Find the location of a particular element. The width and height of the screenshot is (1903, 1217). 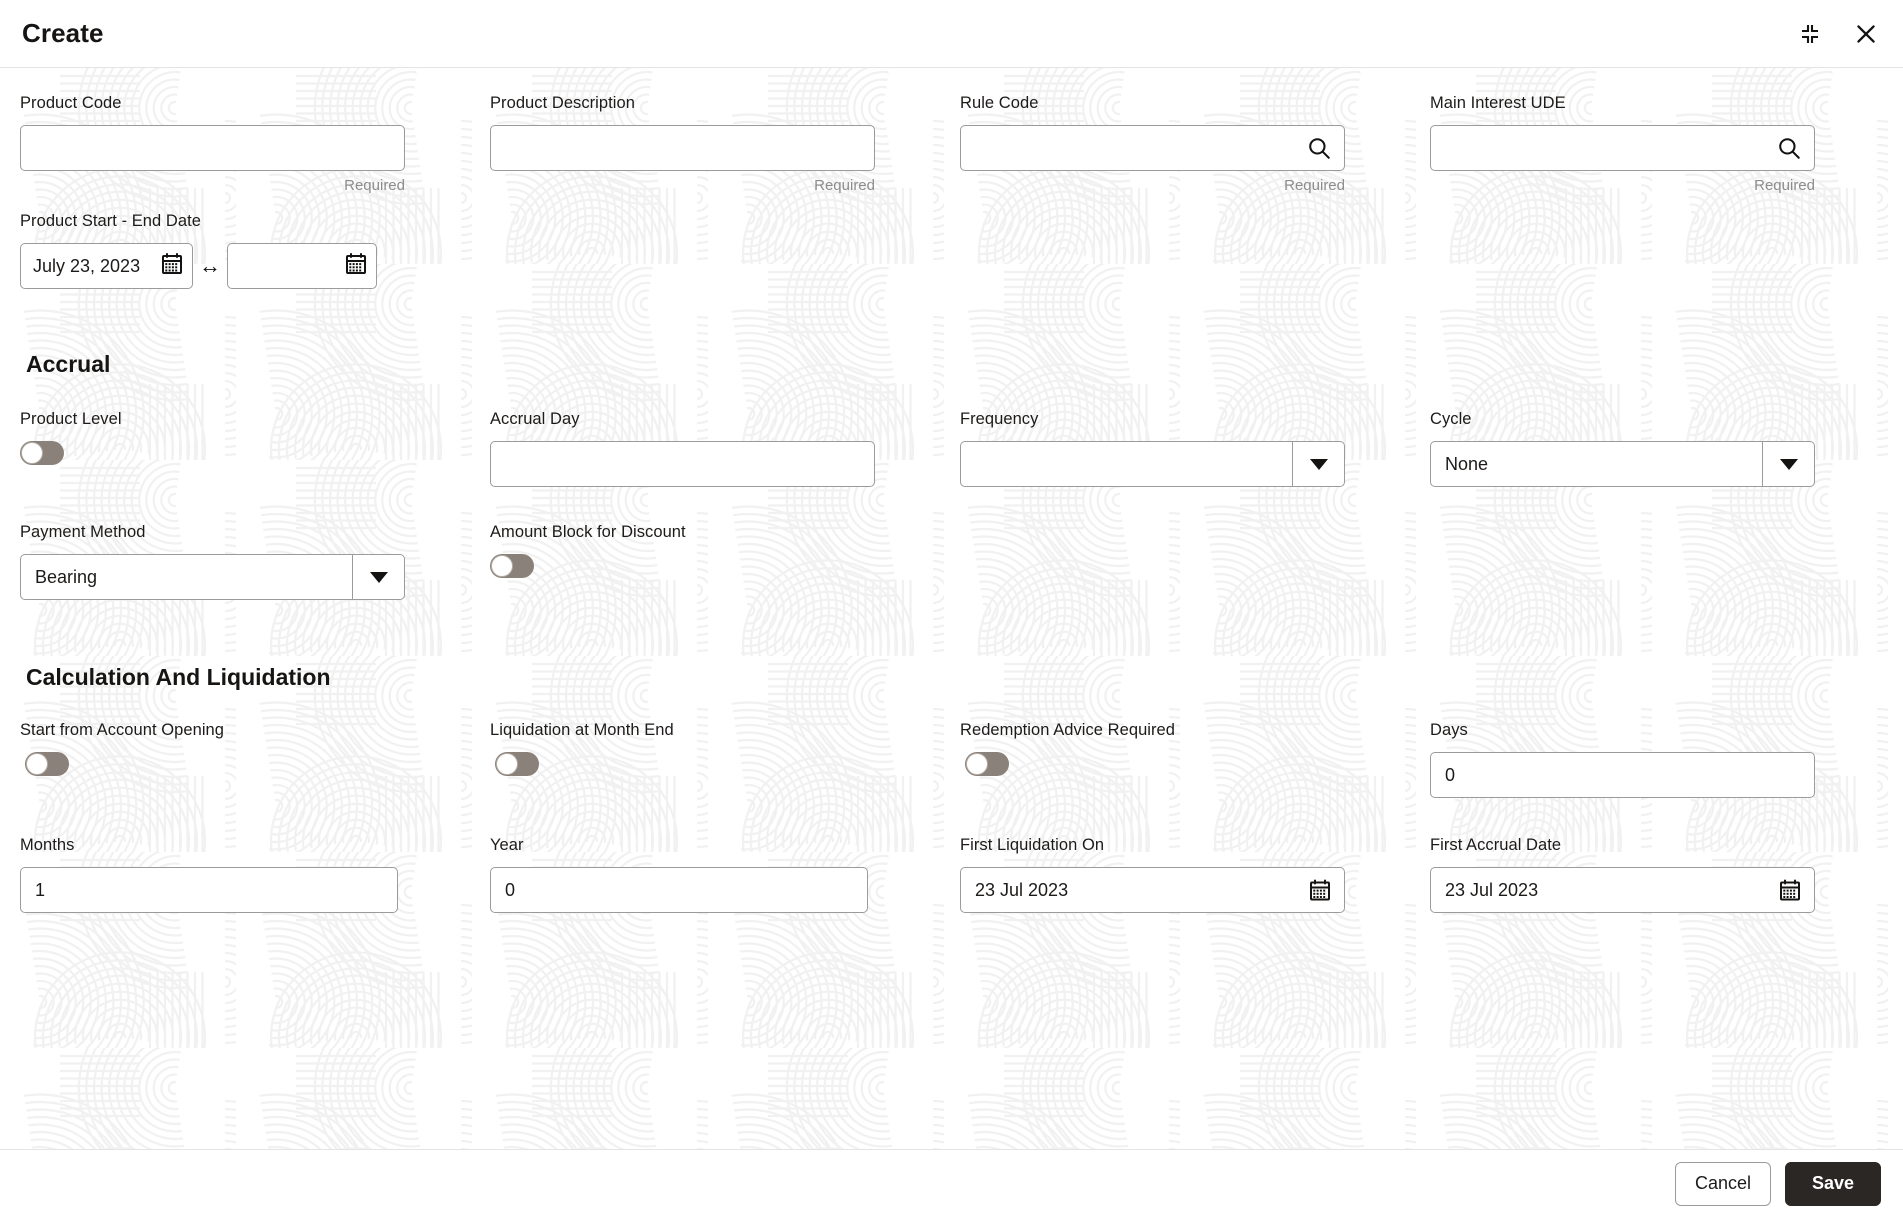

months-input is located at coordinates (209, 890).